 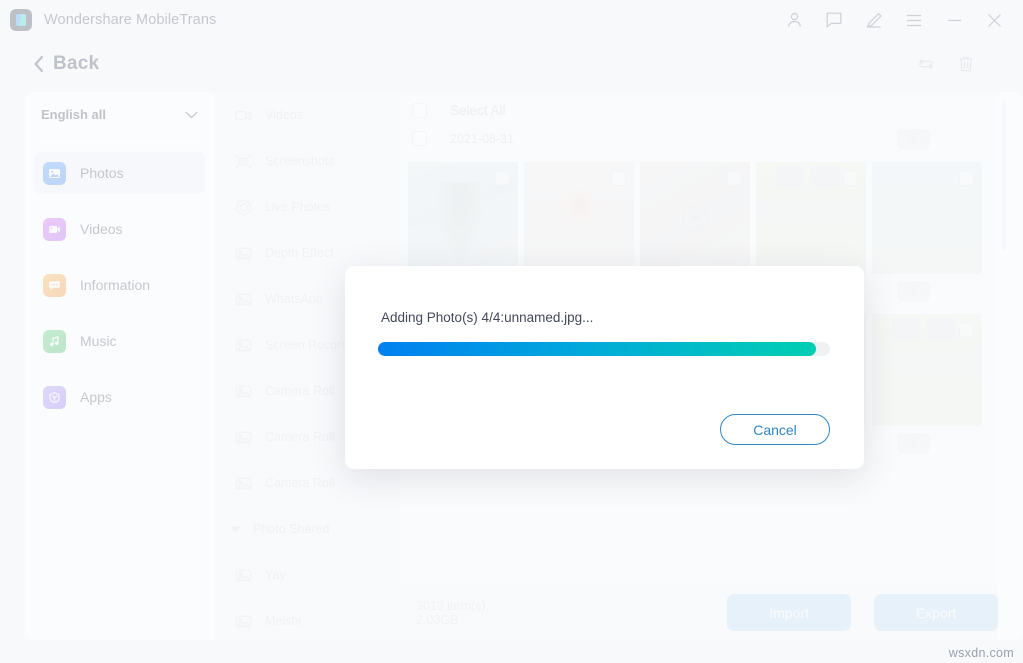 I want to click on thumbnail-row, so click(x=699, y=215).